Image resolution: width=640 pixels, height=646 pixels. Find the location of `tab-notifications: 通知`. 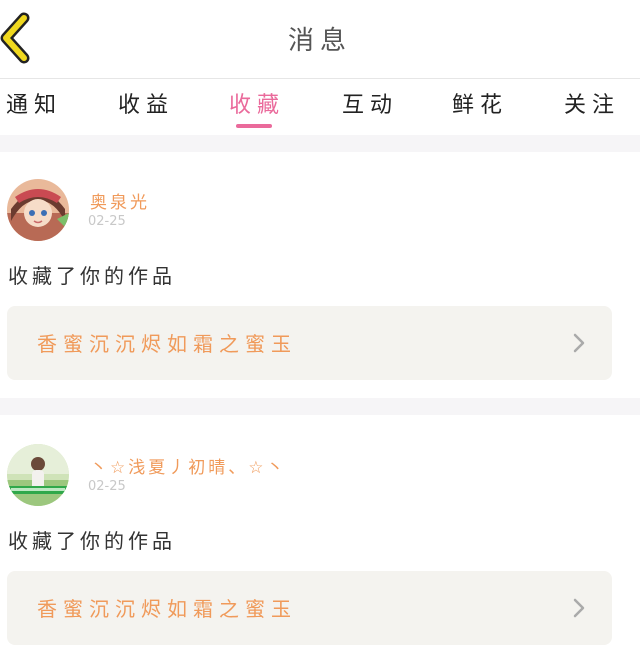

tab-notifications: 通知 is located at coordinates (34, 103).